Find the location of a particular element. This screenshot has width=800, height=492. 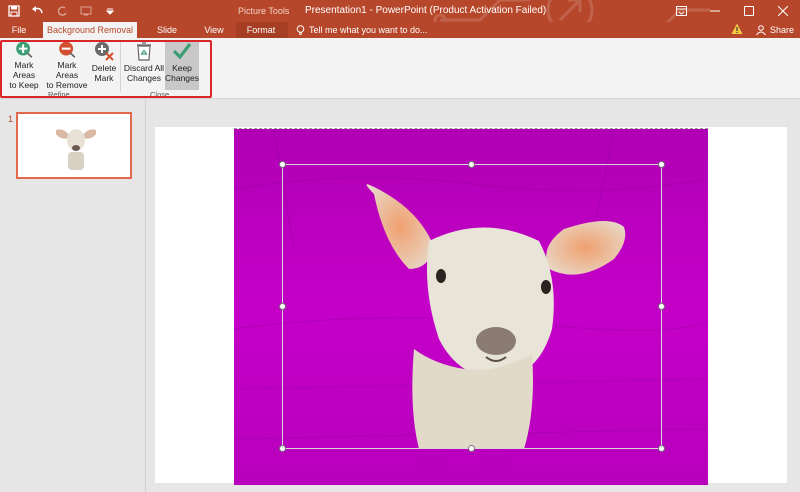

group-label-close: Close is located at coordinates (160, 94).